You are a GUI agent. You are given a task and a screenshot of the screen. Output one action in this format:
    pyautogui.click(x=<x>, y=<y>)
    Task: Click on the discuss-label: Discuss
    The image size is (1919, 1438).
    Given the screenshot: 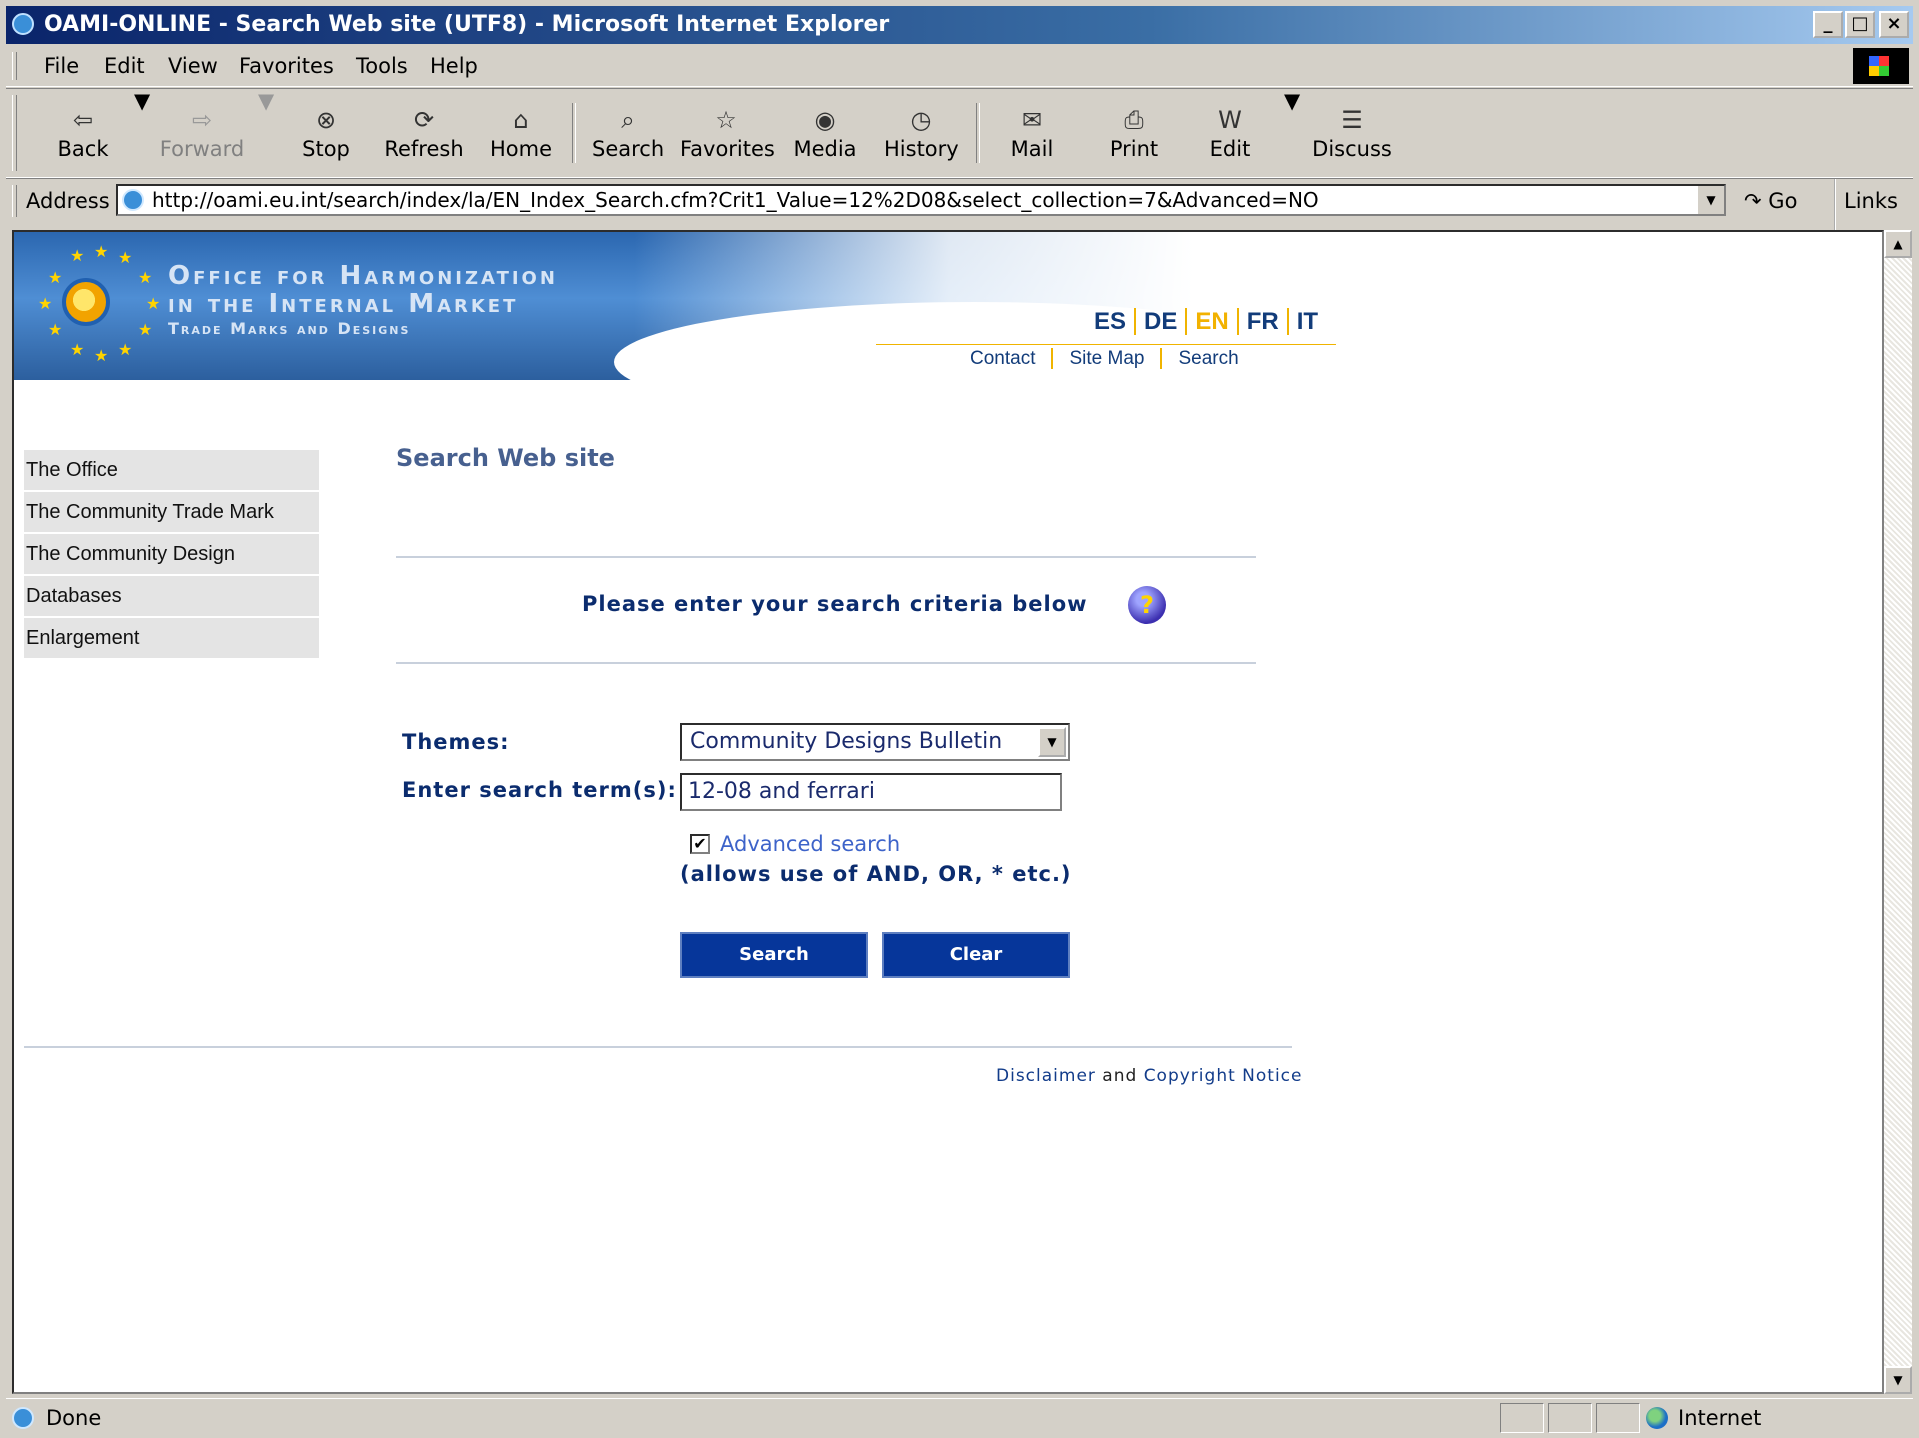 What is the action you would take?
    pyautogui.click(x=1352, y=149)
    